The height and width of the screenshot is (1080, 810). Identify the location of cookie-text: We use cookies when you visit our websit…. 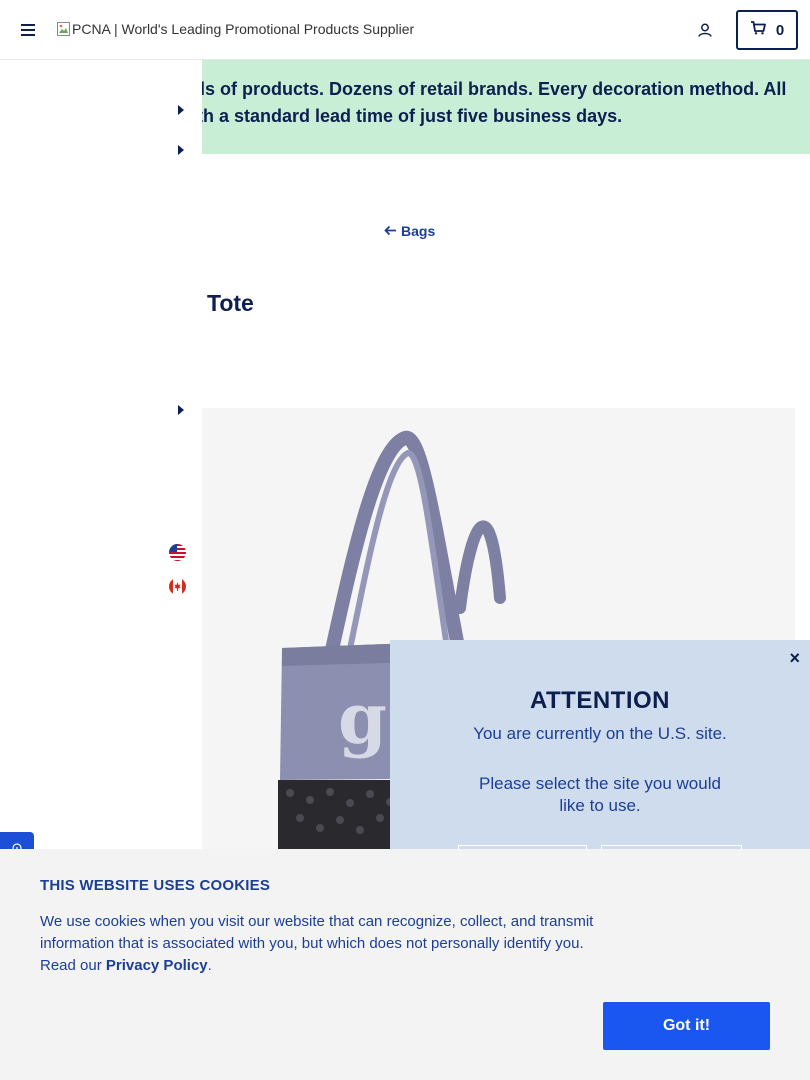
(320, 944).